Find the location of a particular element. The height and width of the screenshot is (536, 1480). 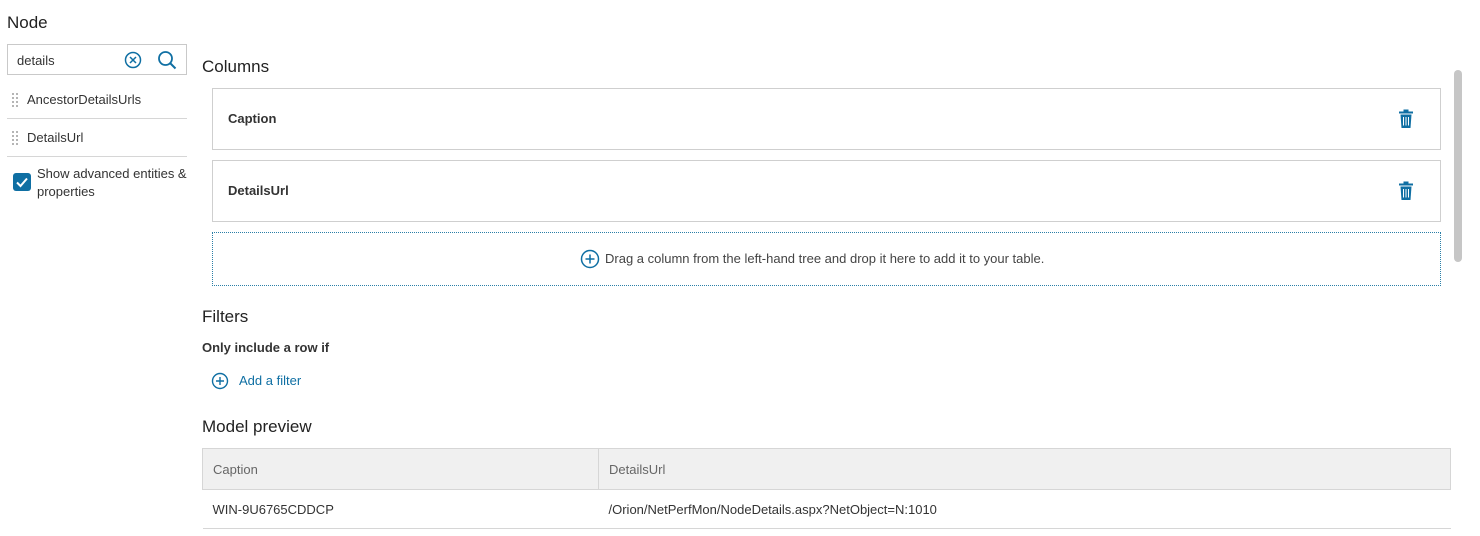

entity-title: Node is located at coordinates (27, 22).